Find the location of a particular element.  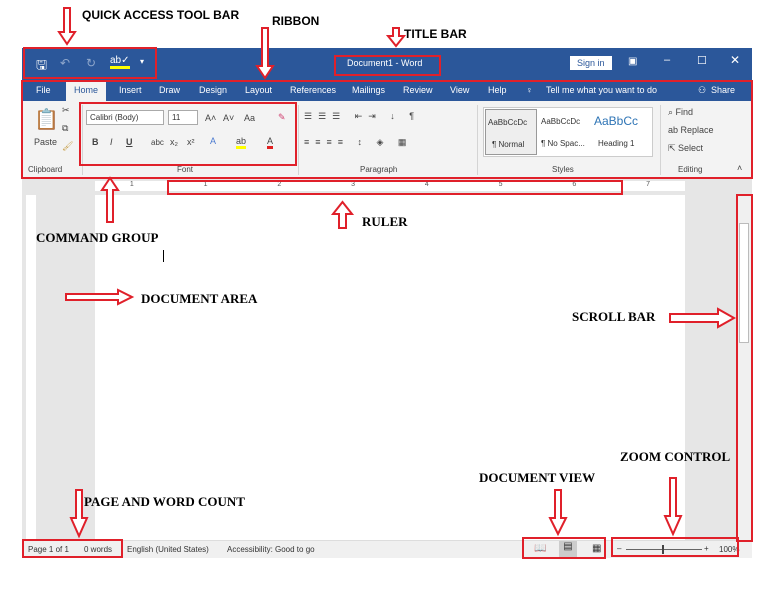

label-document-area: DOCUMENT AREA is located at coordinates (199, 298).